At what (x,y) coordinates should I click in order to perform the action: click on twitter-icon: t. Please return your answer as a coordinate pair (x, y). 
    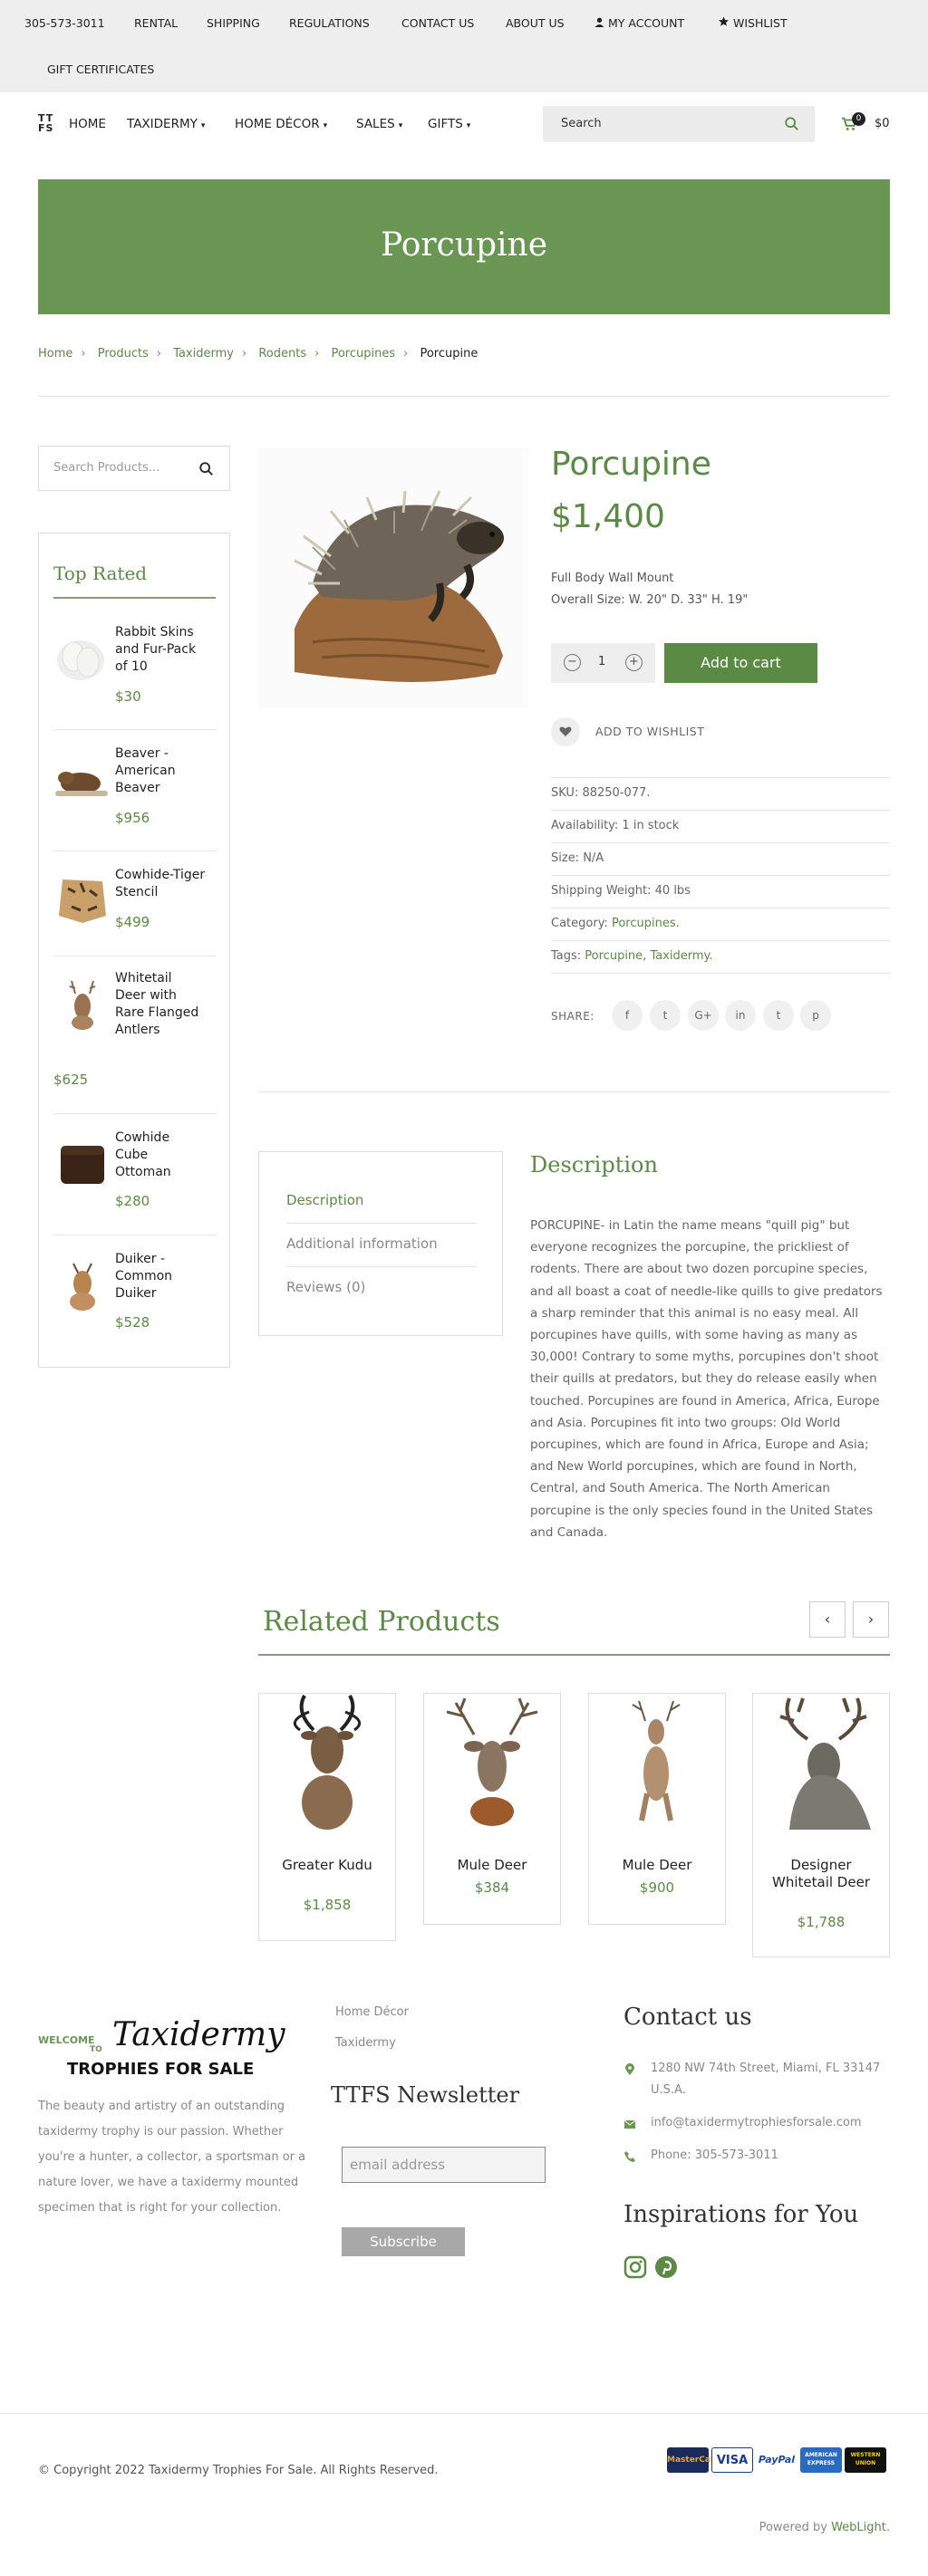
    Looking at the image, I should click on (665, 1015).